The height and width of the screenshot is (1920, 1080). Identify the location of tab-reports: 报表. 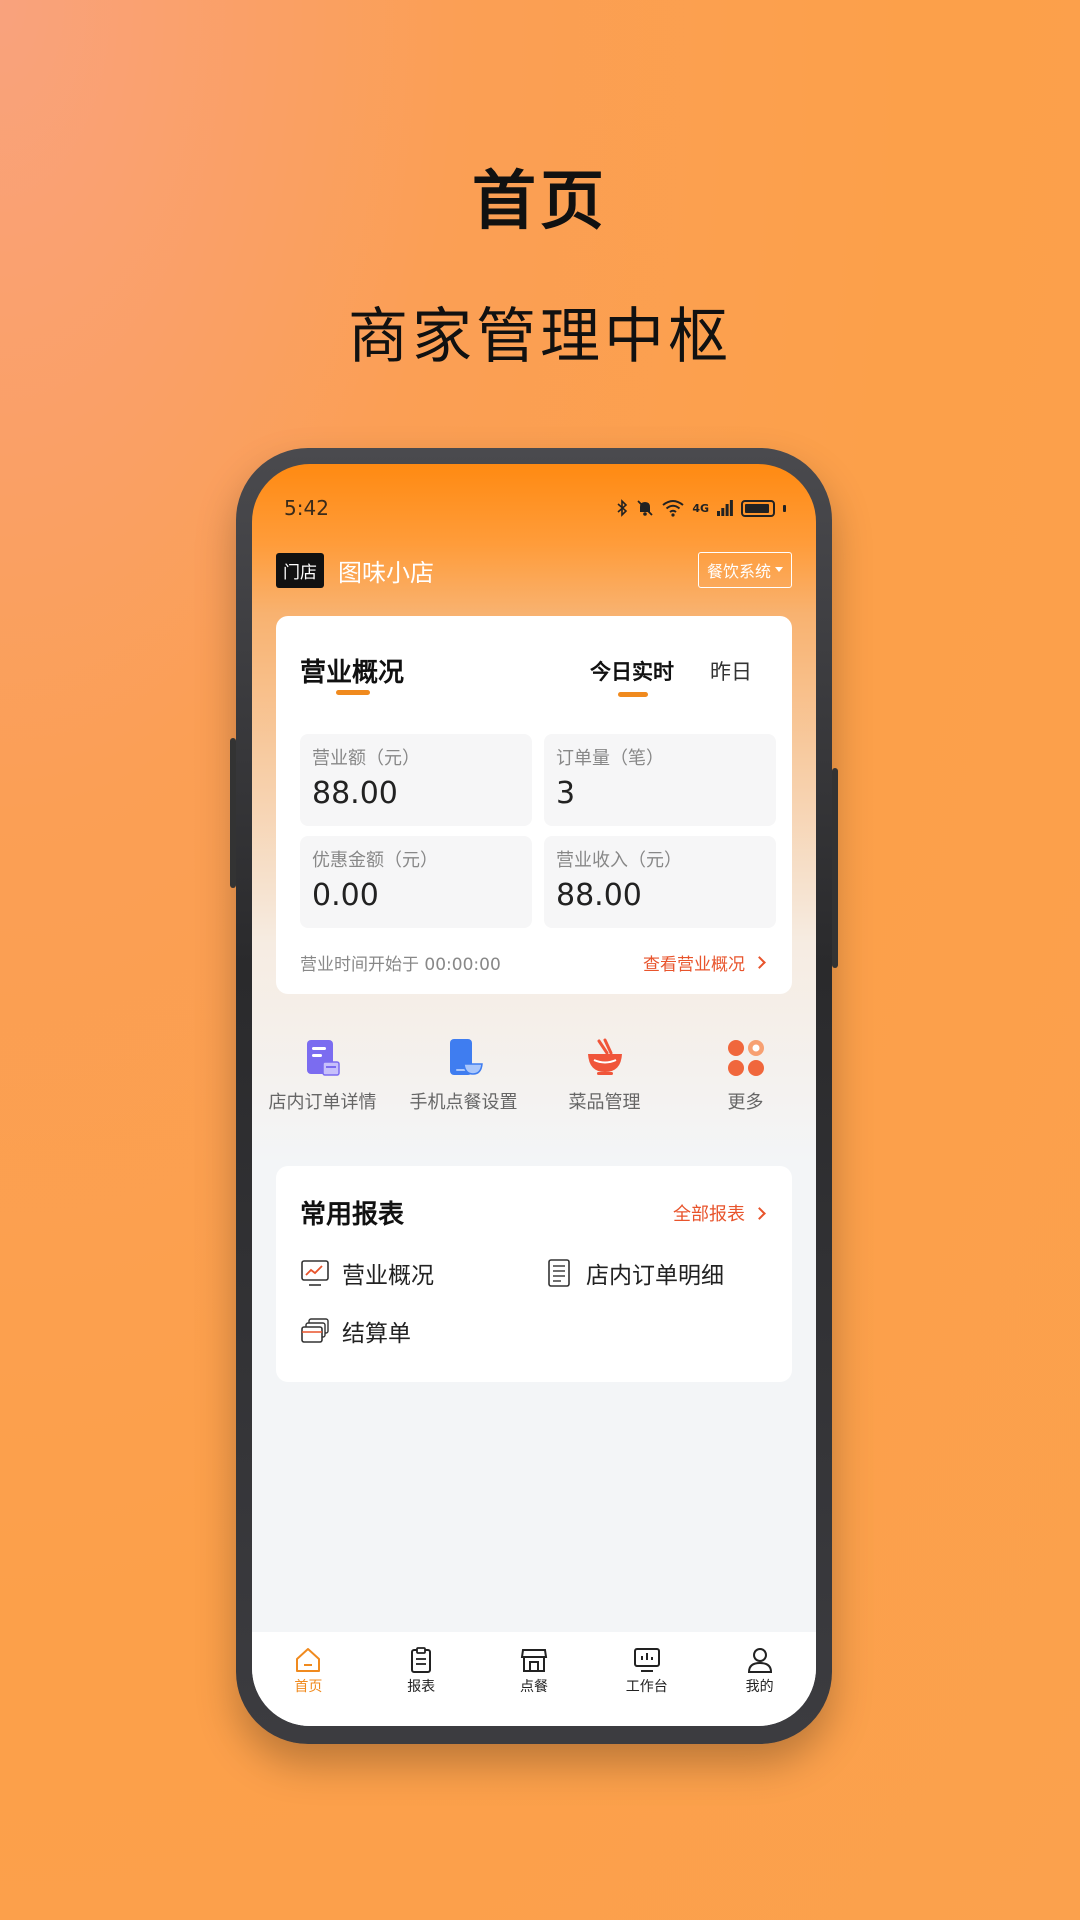
(421, 1686).